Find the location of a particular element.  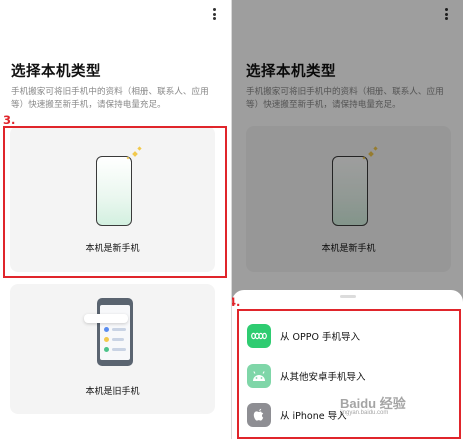

import-from-android-option: 从其他安卓手机导入 is located at coordinates (347, 376).